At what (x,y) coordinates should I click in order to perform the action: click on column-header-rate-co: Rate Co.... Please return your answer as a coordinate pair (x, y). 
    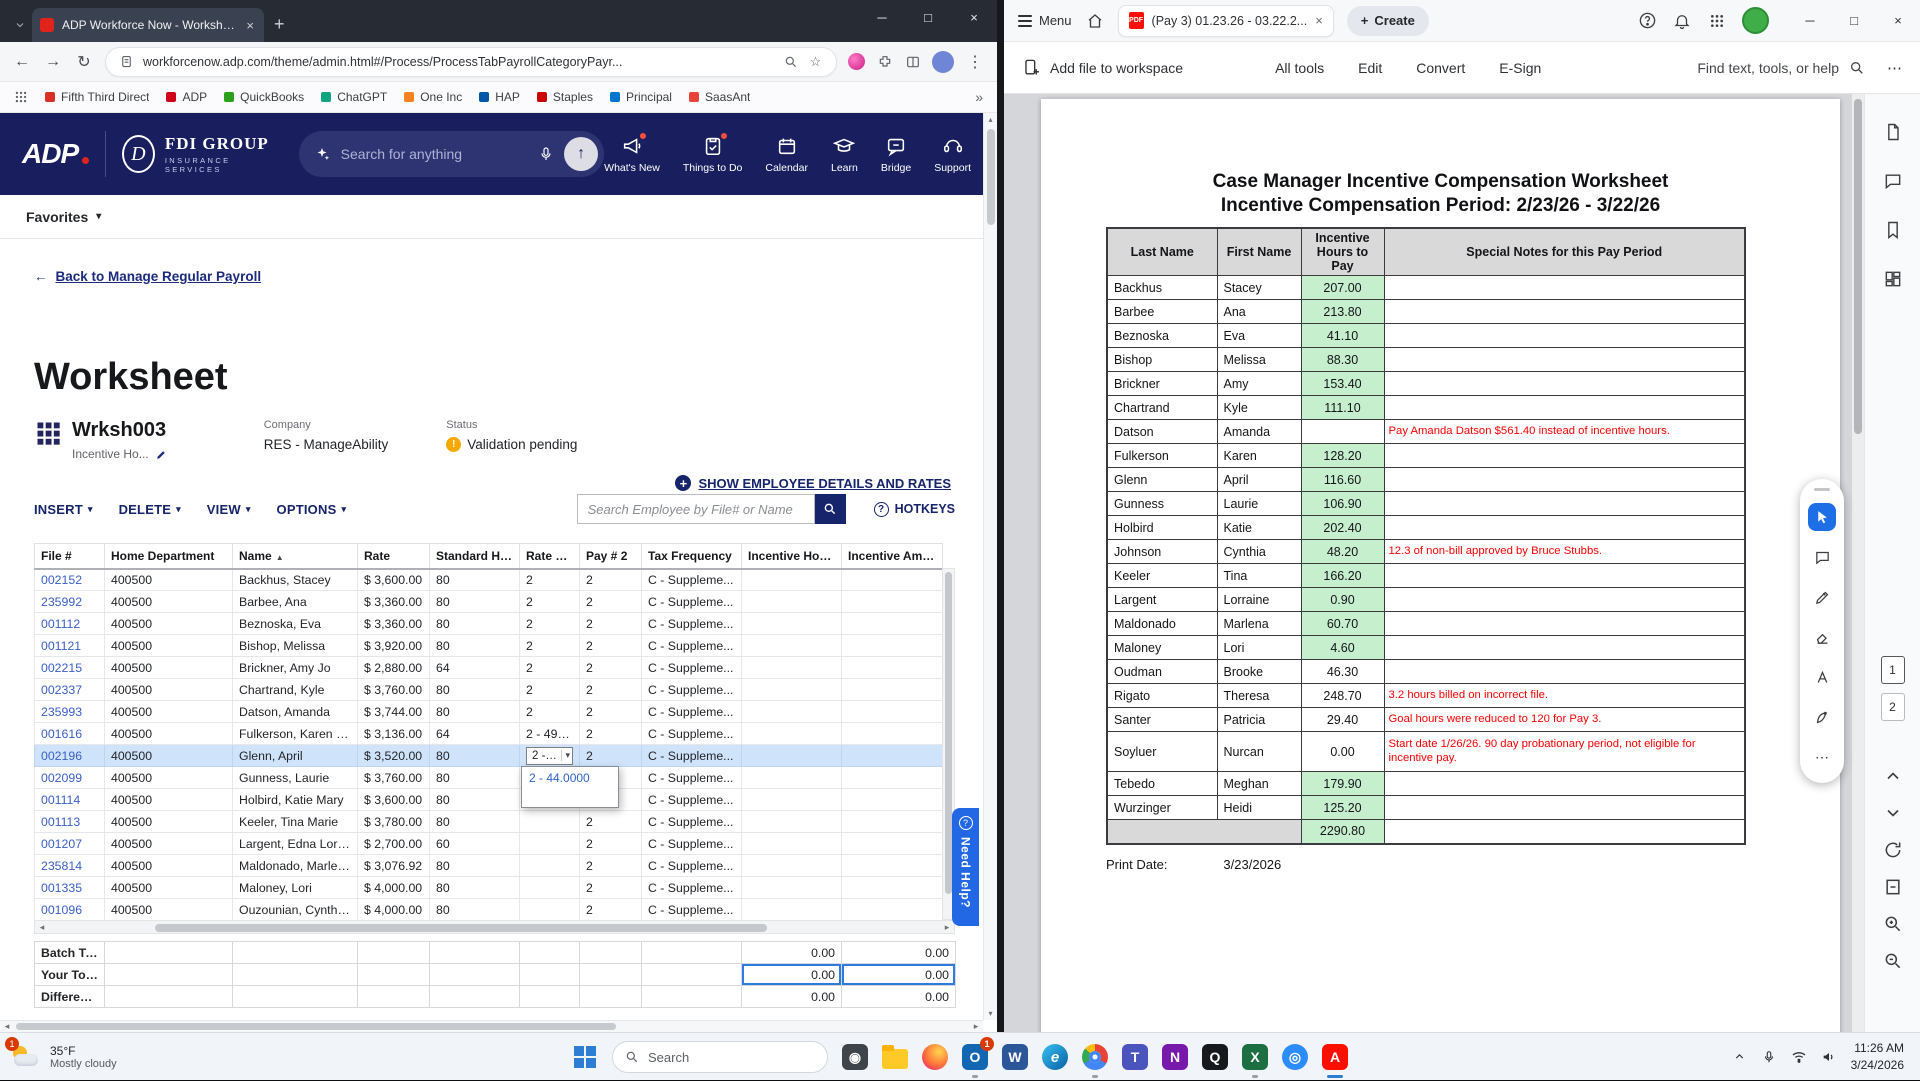
    Looking at the image, I should click on (549, 556).